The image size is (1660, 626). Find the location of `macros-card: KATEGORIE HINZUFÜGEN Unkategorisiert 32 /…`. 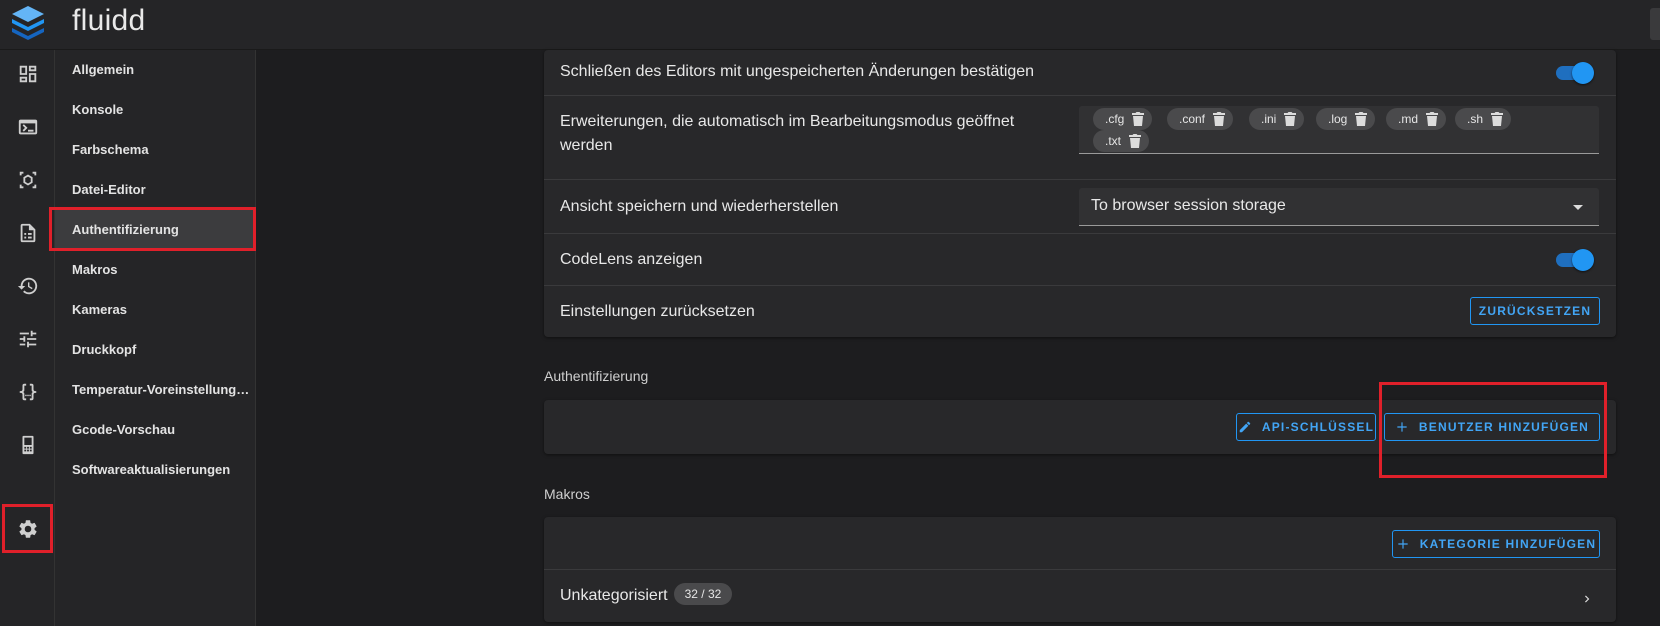

macros-card: KATEGORIE HINZUFÜGEN Unkategorisiert 32 /… is located at coordinates (1080, 569).